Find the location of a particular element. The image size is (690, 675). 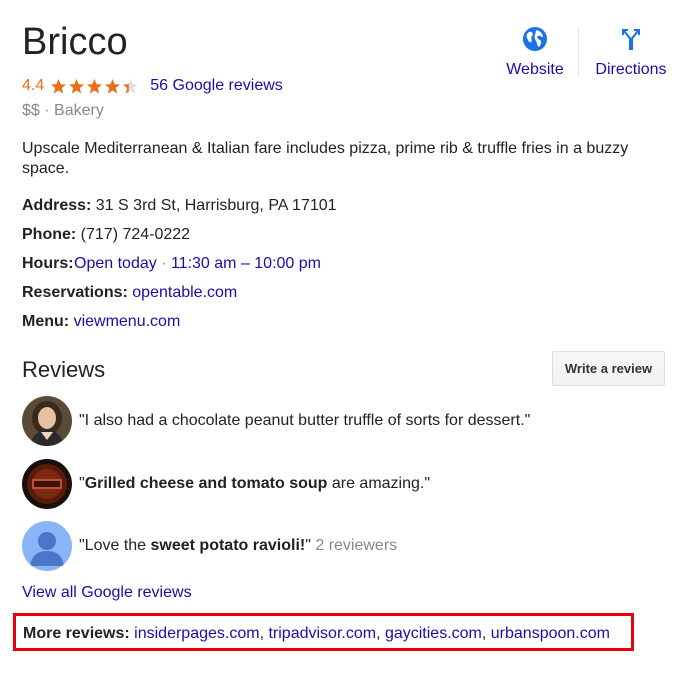

directions-icon is located at coordinates (631, 39).